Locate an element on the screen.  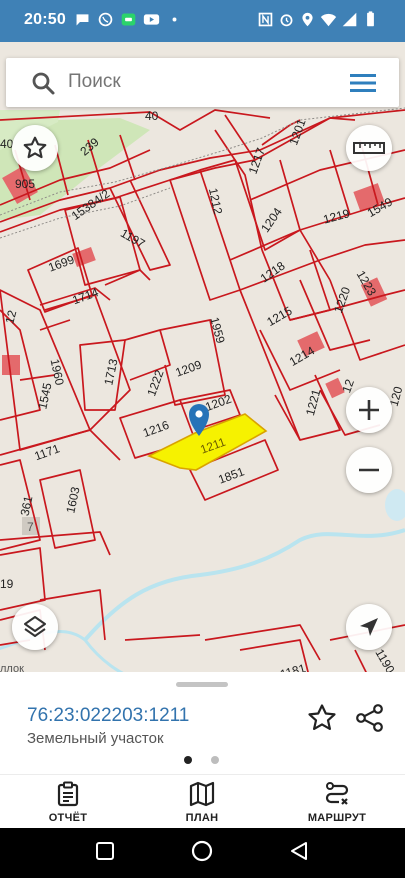
zoom-in-button is located at coordinates (369, 410).